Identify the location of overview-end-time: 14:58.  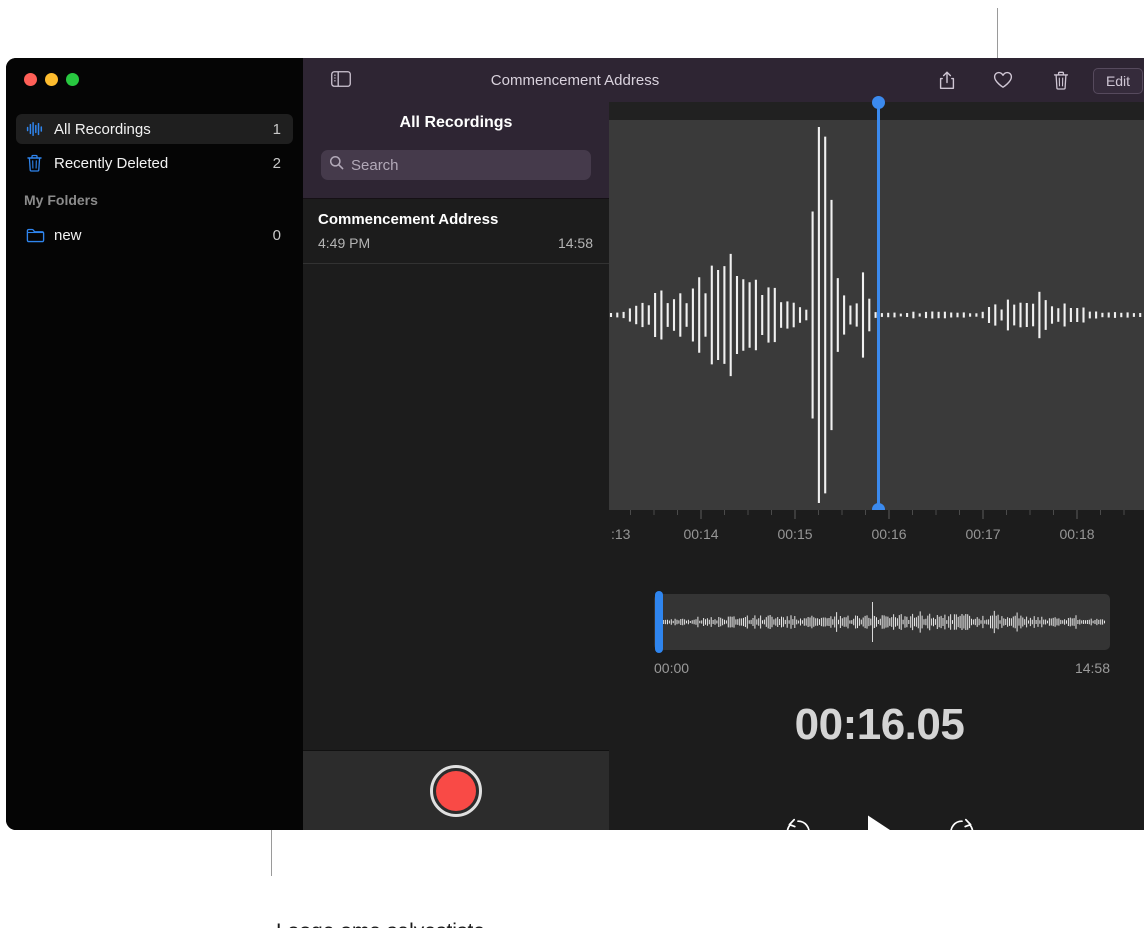
(1092, 668).